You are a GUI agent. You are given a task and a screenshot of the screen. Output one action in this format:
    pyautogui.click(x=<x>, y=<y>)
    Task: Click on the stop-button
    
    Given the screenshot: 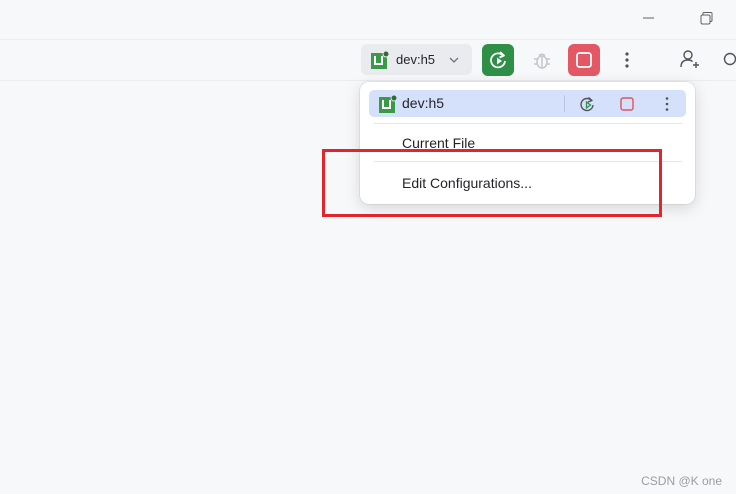 What is the action you would take?
    pyautogui.click(x=584, y=60)
    